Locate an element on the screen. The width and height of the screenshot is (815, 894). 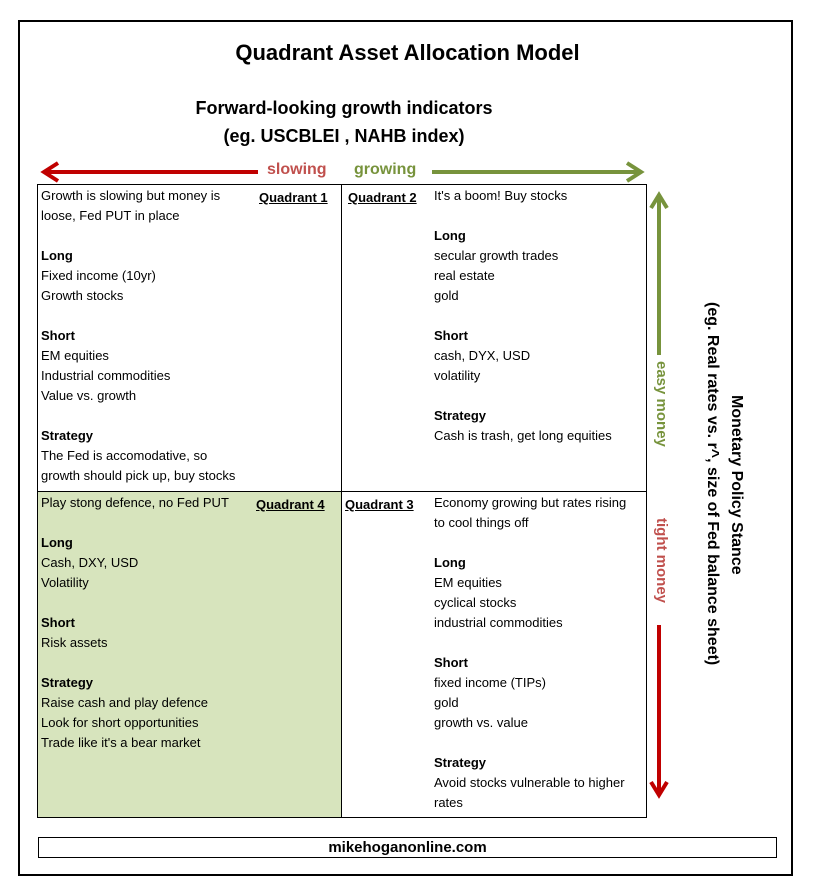
summary-line: Growth is slowing but money is is located at coordinates (131, 195).